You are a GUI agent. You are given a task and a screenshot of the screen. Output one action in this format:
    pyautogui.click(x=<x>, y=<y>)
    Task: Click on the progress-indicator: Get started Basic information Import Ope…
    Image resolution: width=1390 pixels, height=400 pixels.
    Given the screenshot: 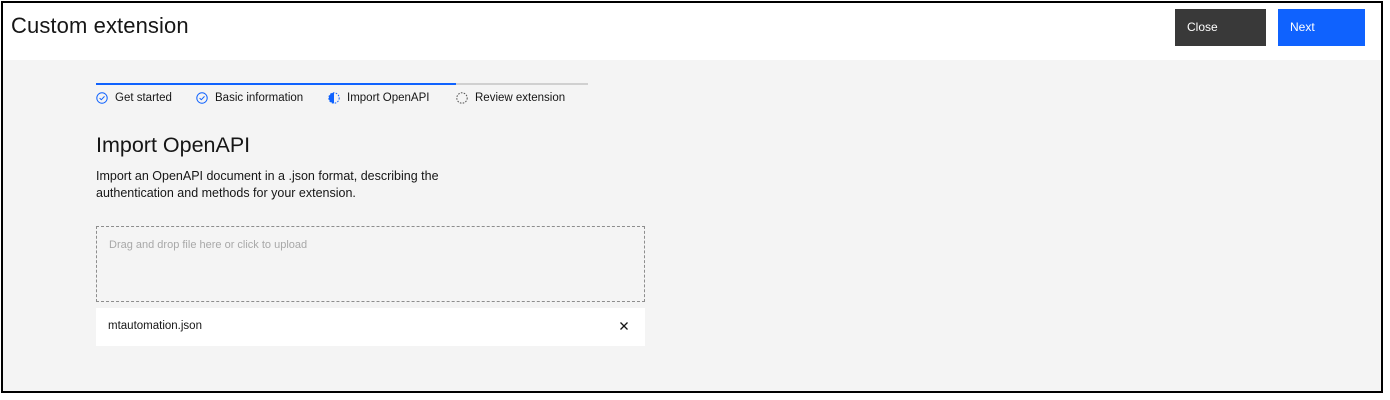 What is the action you would take?
    pyautogui.click(x=342, y=98)
    